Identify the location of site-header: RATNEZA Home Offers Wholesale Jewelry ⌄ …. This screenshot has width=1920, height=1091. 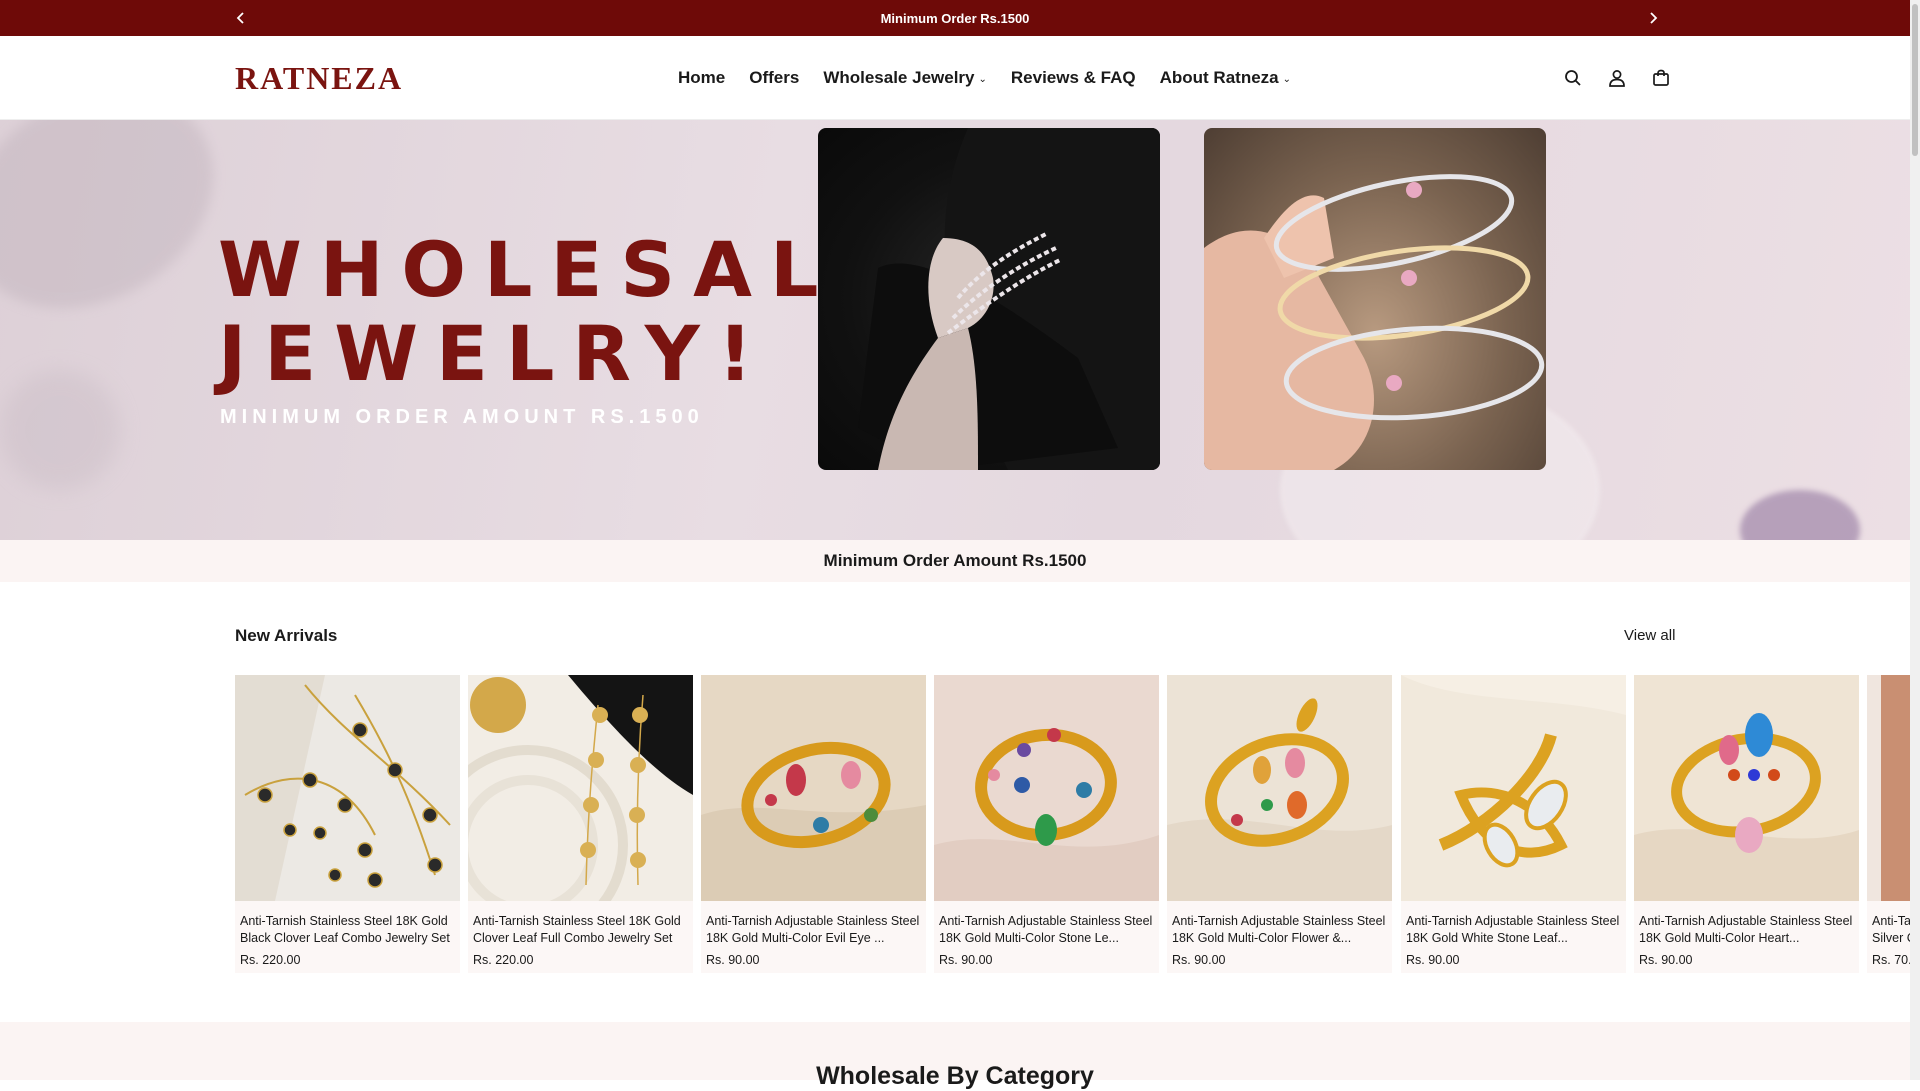
(955, 78).